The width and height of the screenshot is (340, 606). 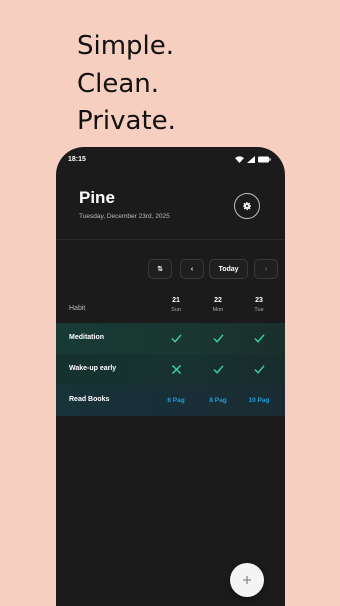 I want to click on date-toolbar: ⇅ ‹ Today ›, so click(x=170, y=270).